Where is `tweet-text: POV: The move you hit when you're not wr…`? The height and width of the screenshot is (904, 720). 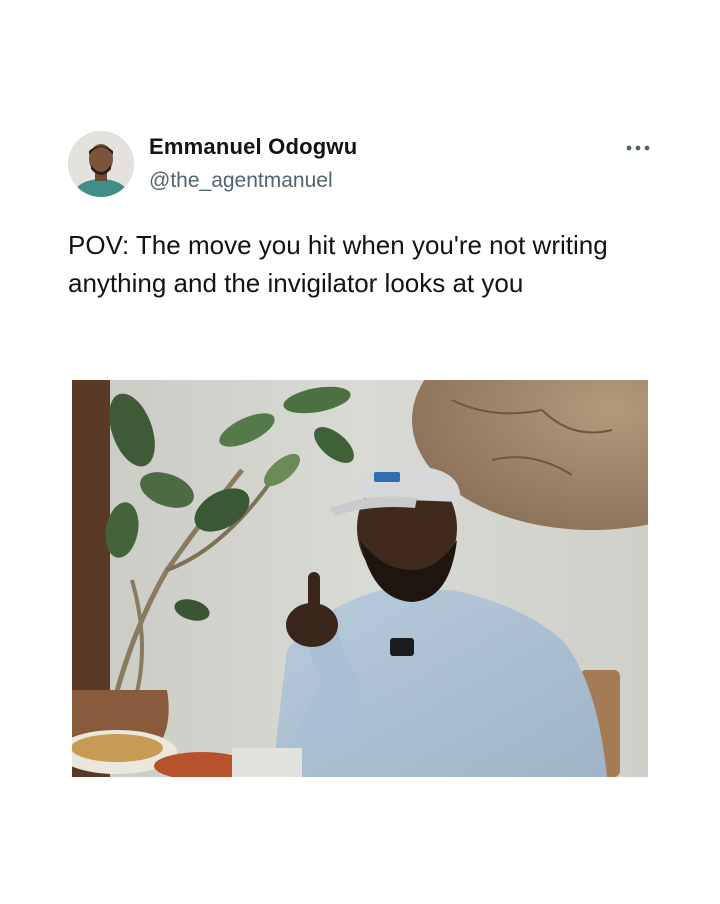 tweet-text: POV: The move you hit when you're not wr… is located at coordinates (338, 264).